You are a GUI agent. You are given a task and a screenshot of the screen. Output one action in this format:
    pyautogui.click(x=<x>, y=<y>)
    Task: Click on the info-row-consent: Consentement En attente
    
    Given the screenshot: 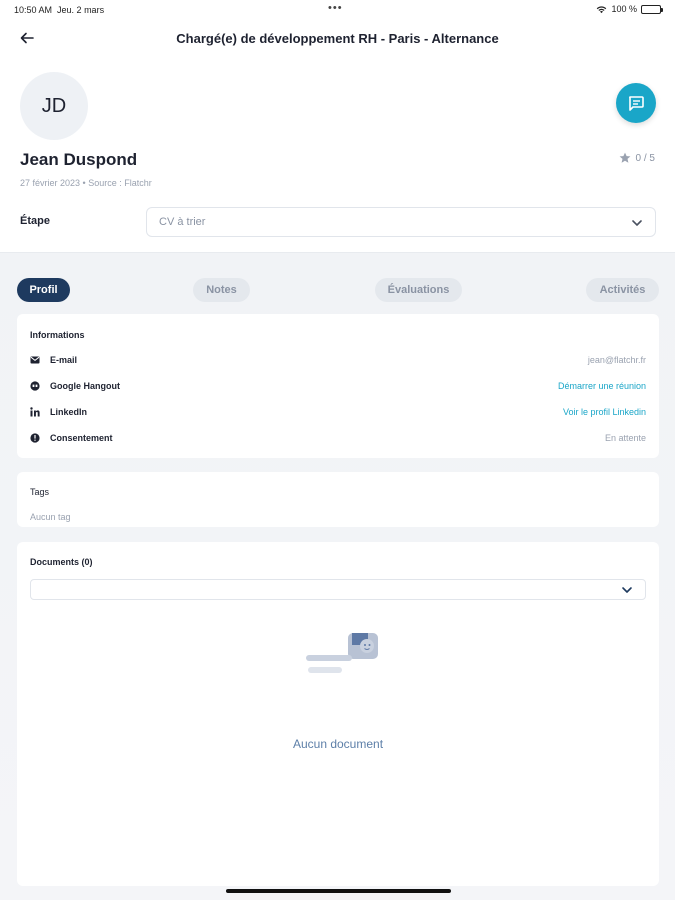 What is the action you would take?
    pyautogui.click(x=338, y=438)
    